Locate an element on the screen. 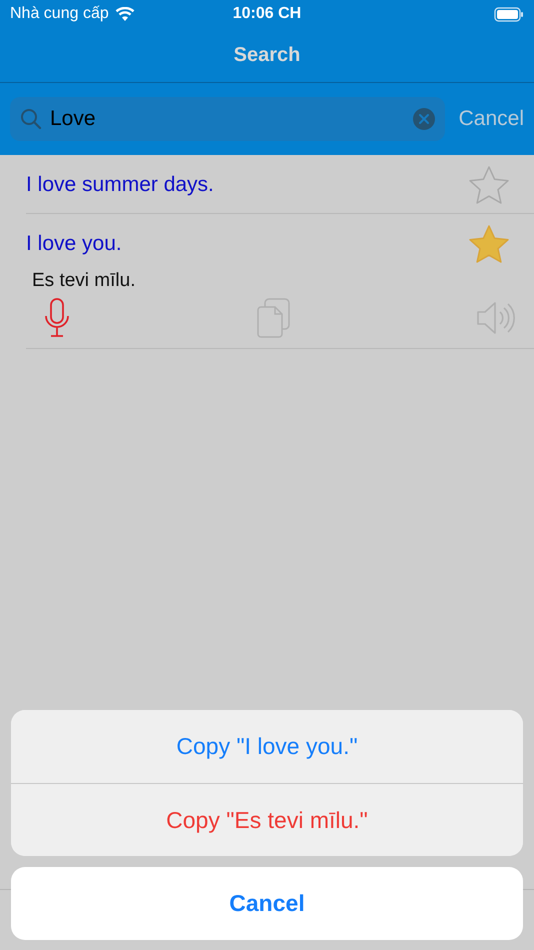  phrase-text: I love summer days. is located at coordinates (120, 185).